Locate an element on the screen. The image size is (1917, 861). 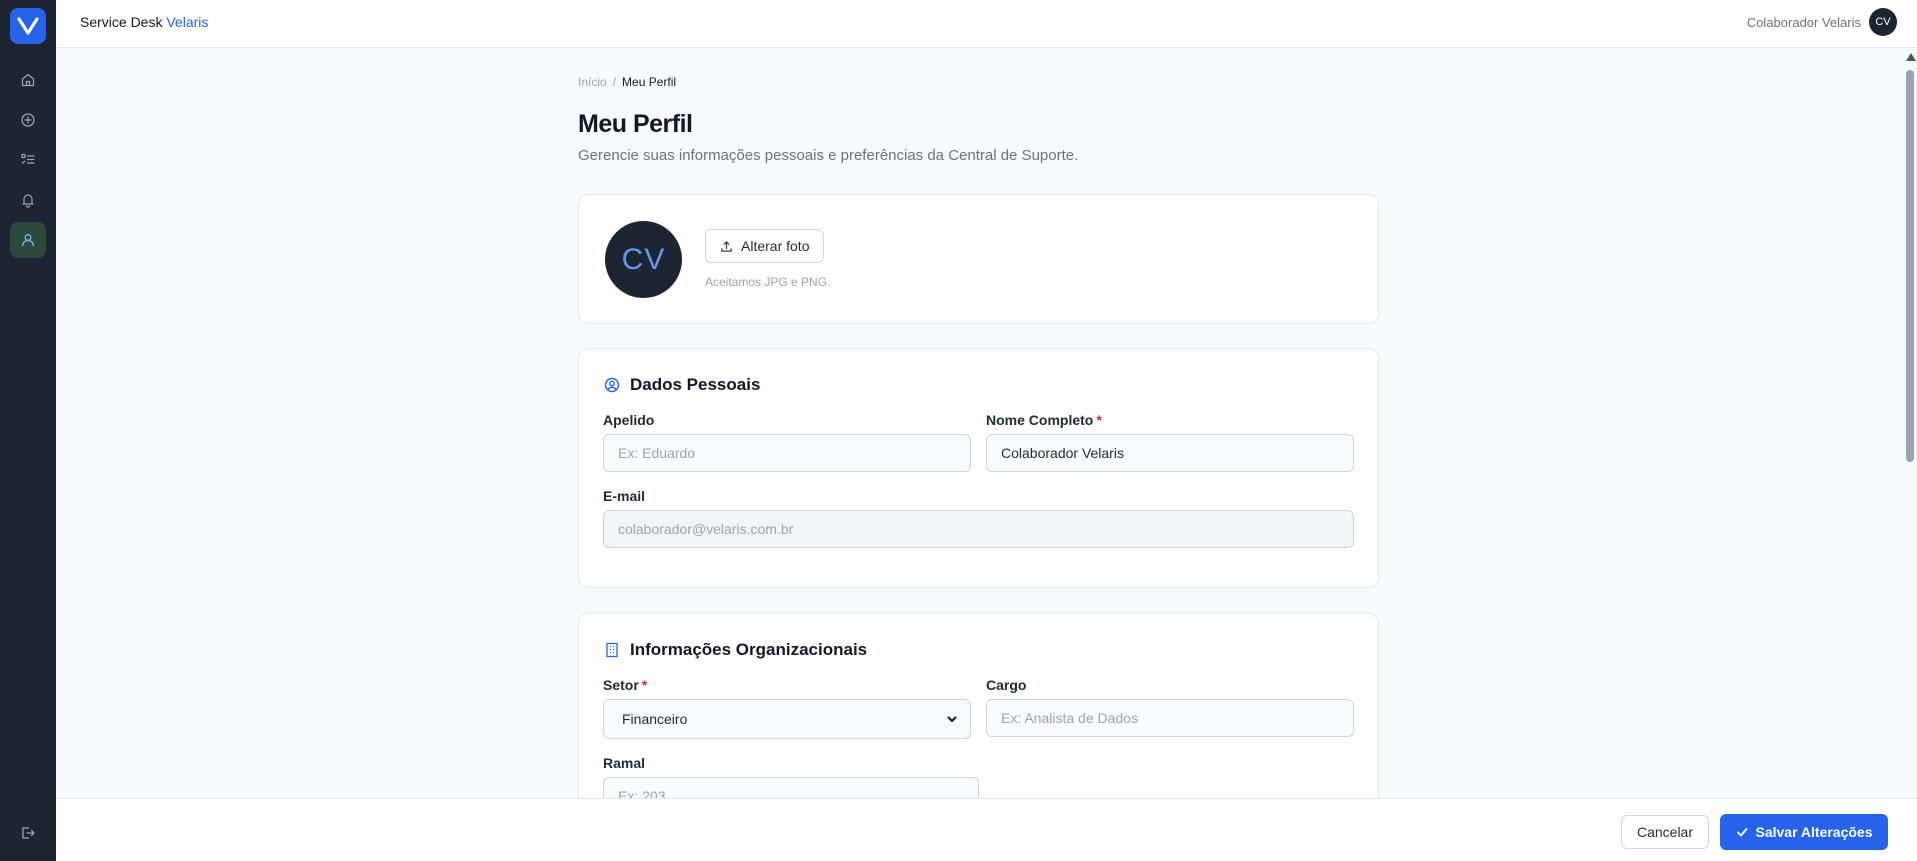
breadcrumb-current: Meu Perfil is located at coordinates (649, 82).